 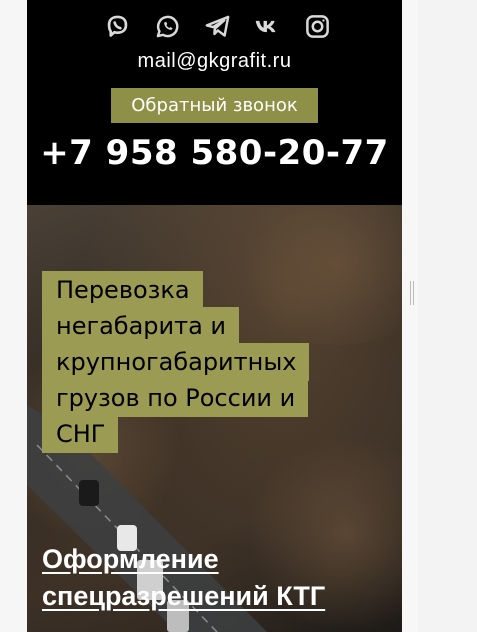 What do you see at coordinates (207, 578) in the screenshot?
I see `permits-link: Оформление спецразрешений КТГ` at bounding box center [207, 578].